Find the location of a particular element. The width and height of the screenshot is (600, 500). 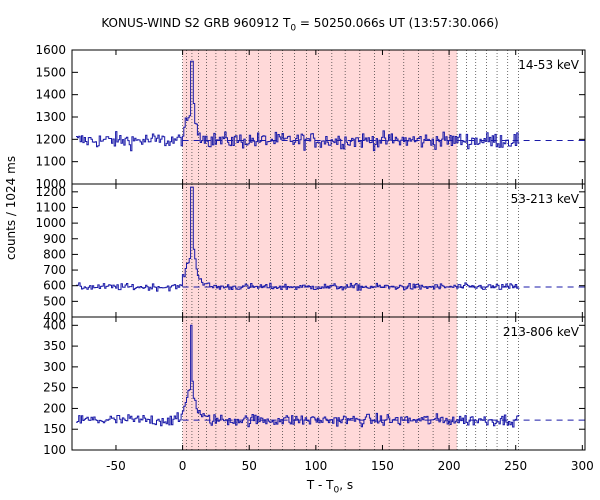

y-tick-label: 800 is located at coordinates (54, 254).